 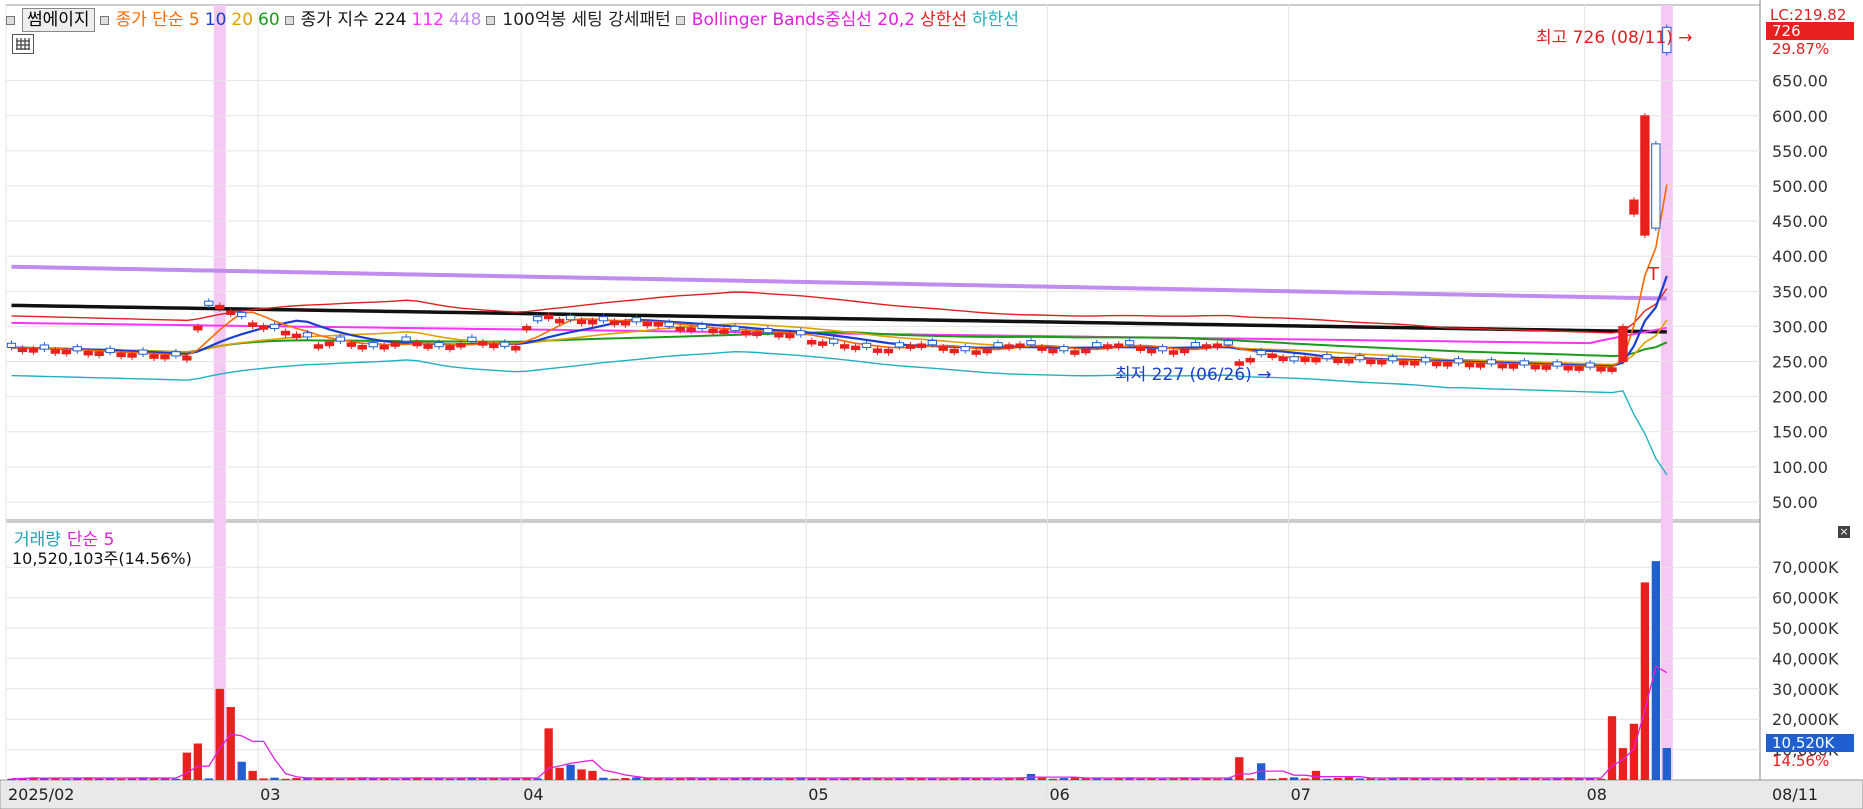 What do you see at coordinates (533, 794) in the screenshot?
I see `date-tick-label: 04` at bounding box center [533, 794].